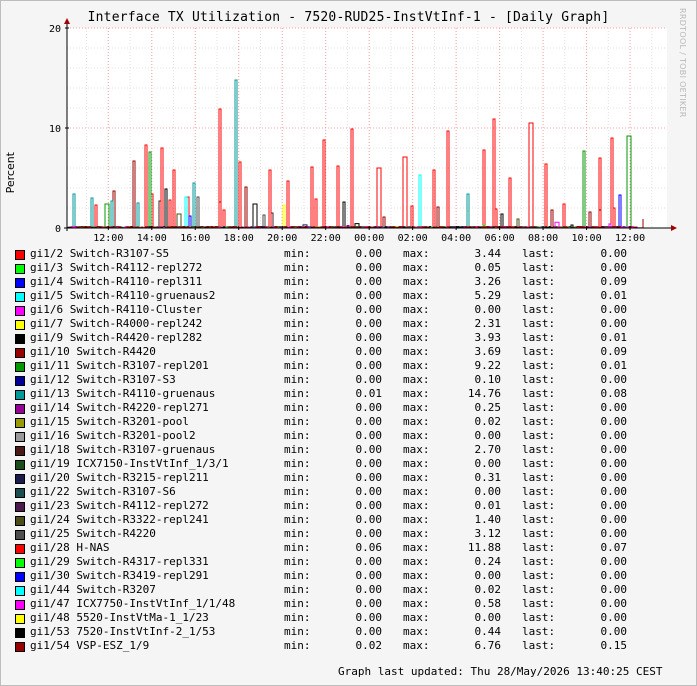  What do you see at coordinates (413, 238) in the screenshot?
I see `x-tick-label: 02:00` at bounding box center [413, 238].